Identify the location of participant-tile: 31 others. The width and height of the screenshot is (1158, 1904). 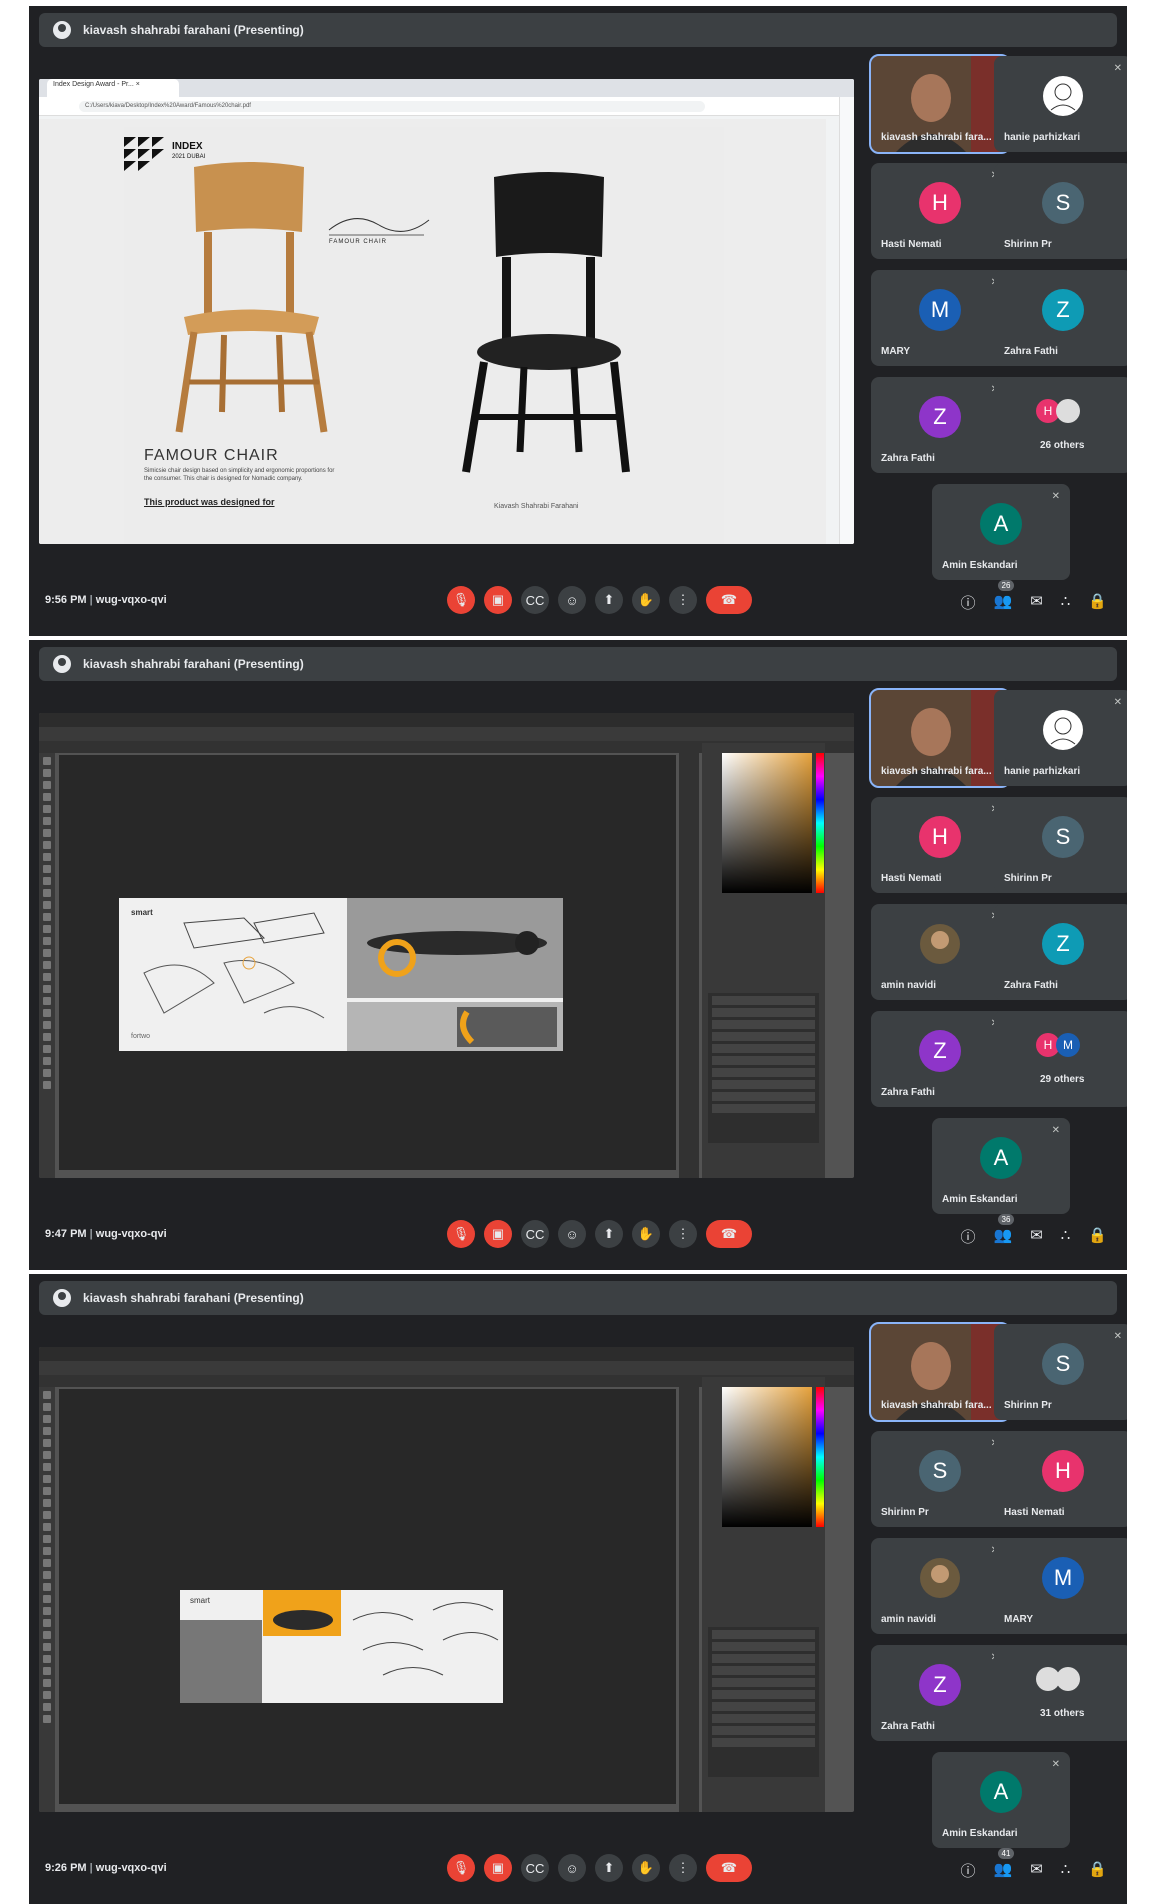
(1060, 1693).